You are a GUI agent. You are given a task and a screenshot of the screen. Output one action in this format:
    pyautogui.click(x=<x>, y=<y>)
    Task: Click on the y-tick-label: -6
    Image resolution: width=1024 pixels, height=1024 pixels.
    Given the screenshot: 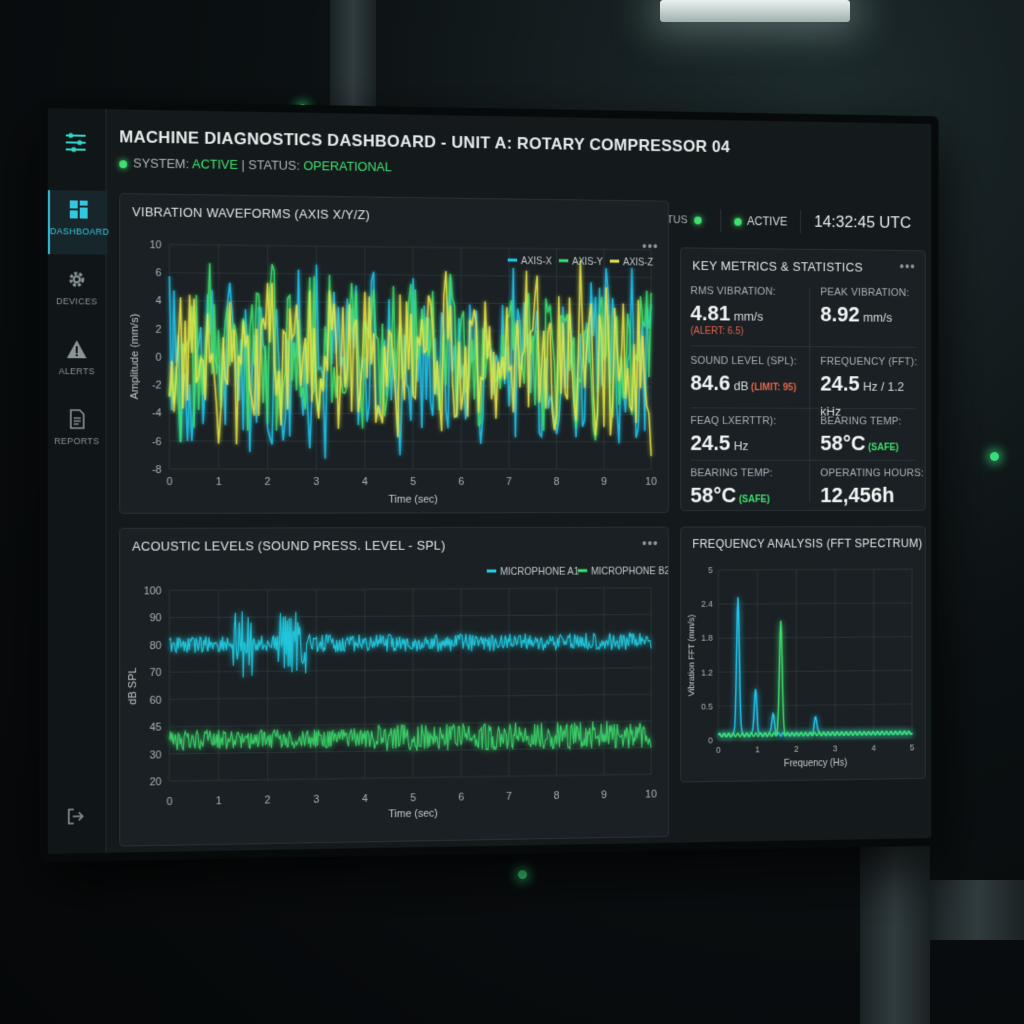 What is the action you would take?
    pyautogui.click(x=157, y=442)
    